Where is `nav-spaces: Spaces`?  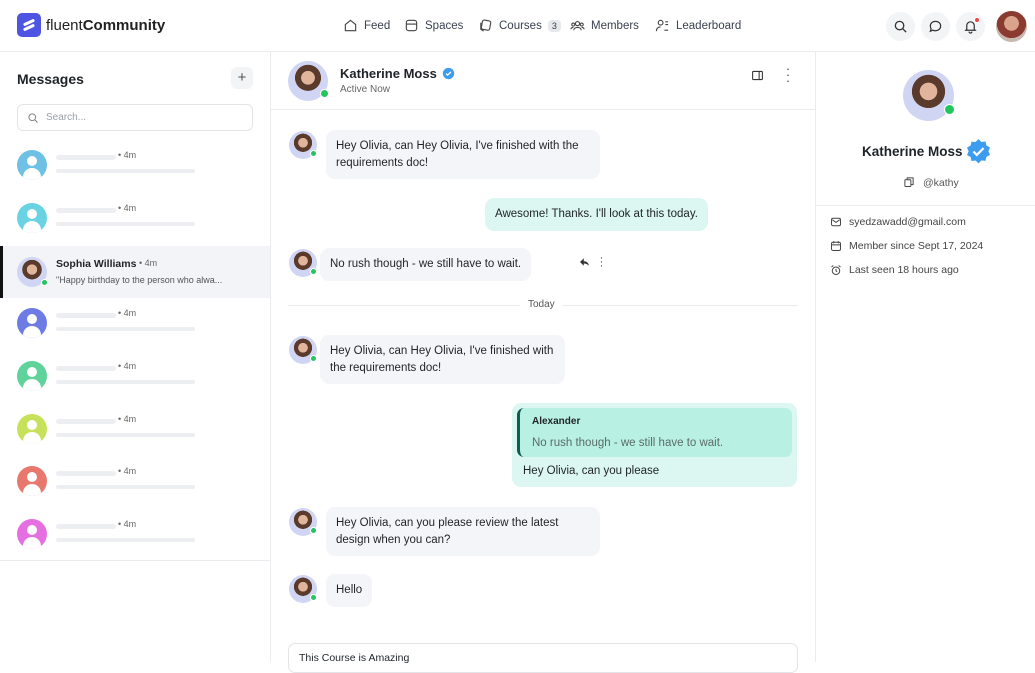 nav-spaces: Spaces is located at coordinates (433, 25).